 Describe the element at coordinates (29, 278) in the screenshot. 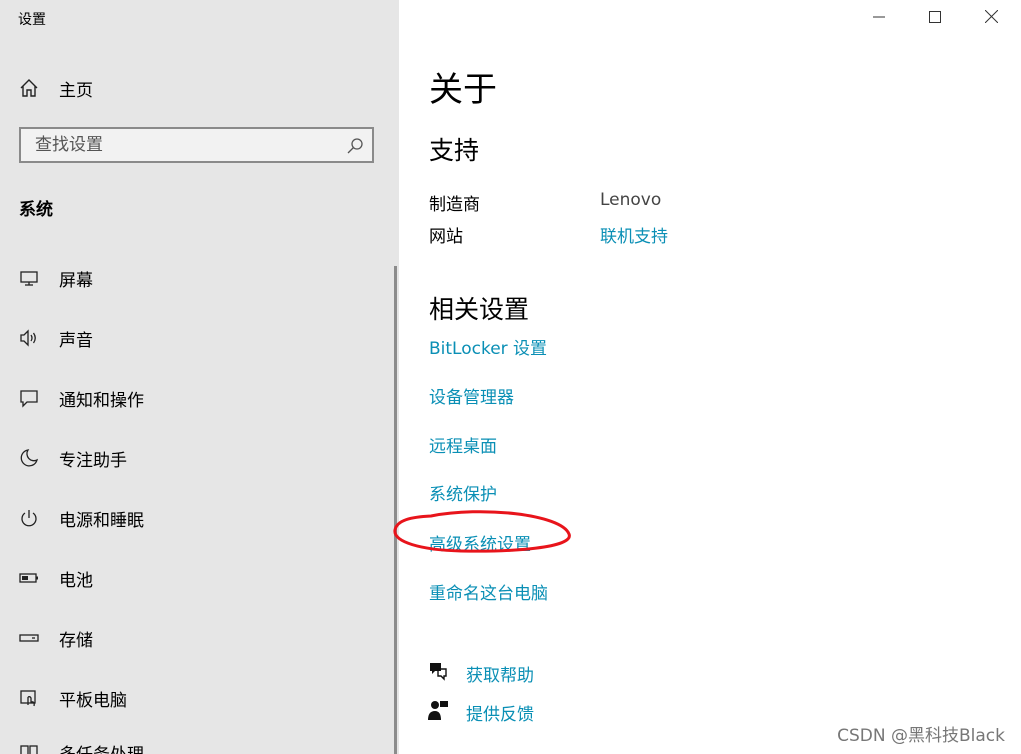

I see `monitor-icon` at that location.